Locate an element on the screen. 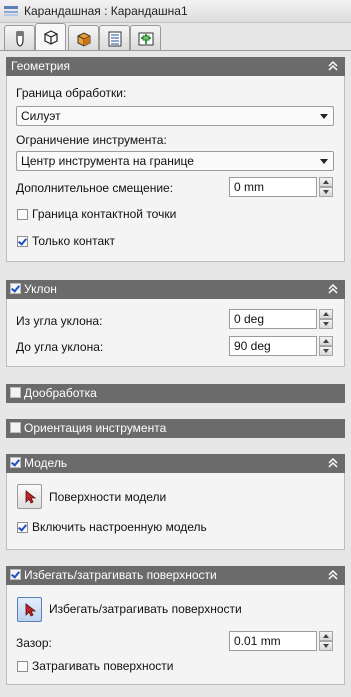 This screenshot has height=697, width=351. to-slope-angle-label: До угла уклона: is located at coordinates (60, 347).